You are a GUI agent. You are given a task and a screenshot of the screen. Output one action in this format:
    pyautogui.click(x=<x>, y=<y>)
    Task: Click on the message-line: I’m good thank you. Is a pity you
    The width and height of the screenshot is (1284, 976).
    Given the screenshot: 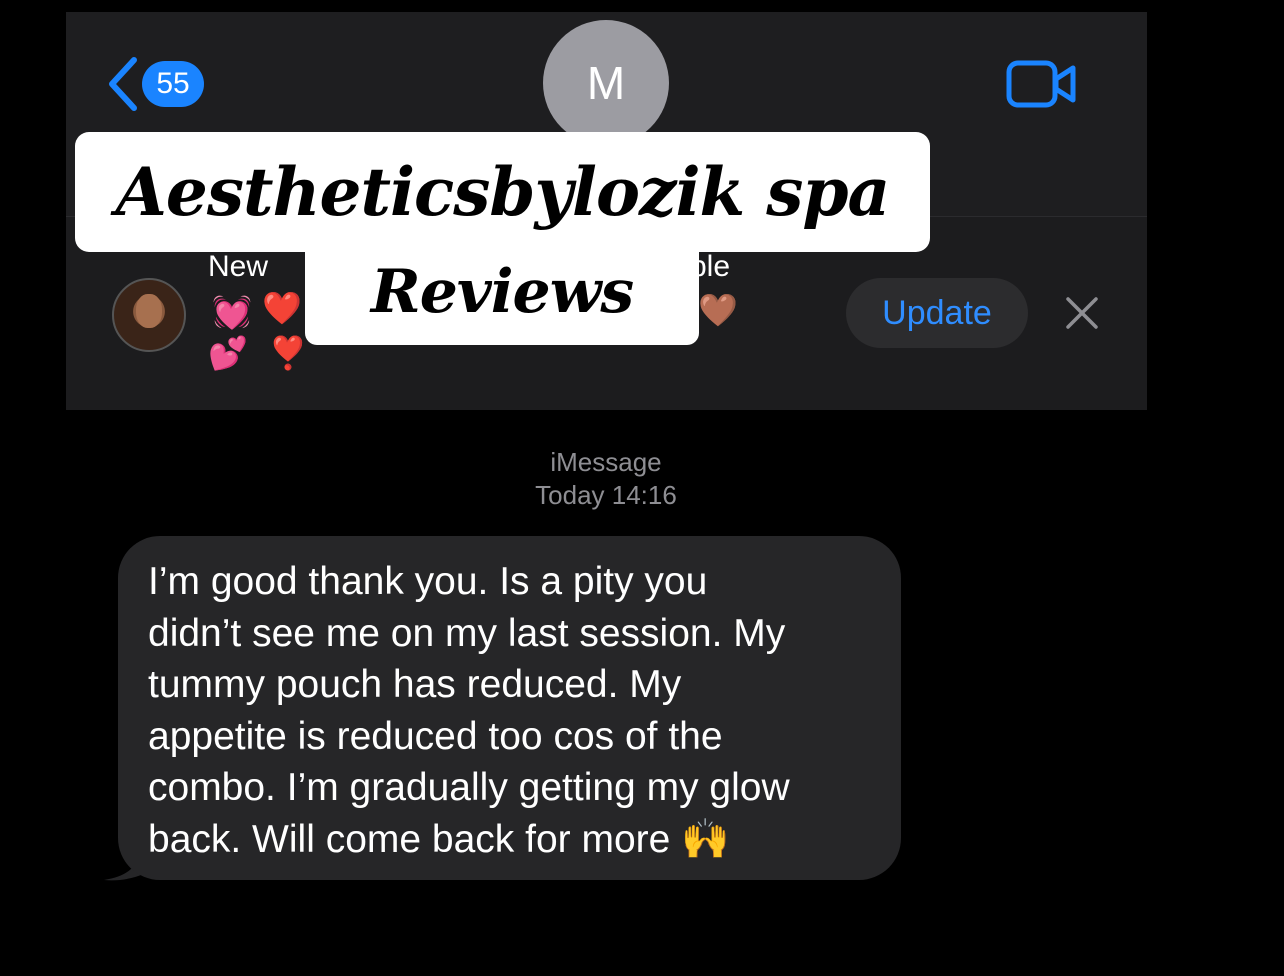 What is the action you would take?
    pyautogui.click(x=428, y=581)
    